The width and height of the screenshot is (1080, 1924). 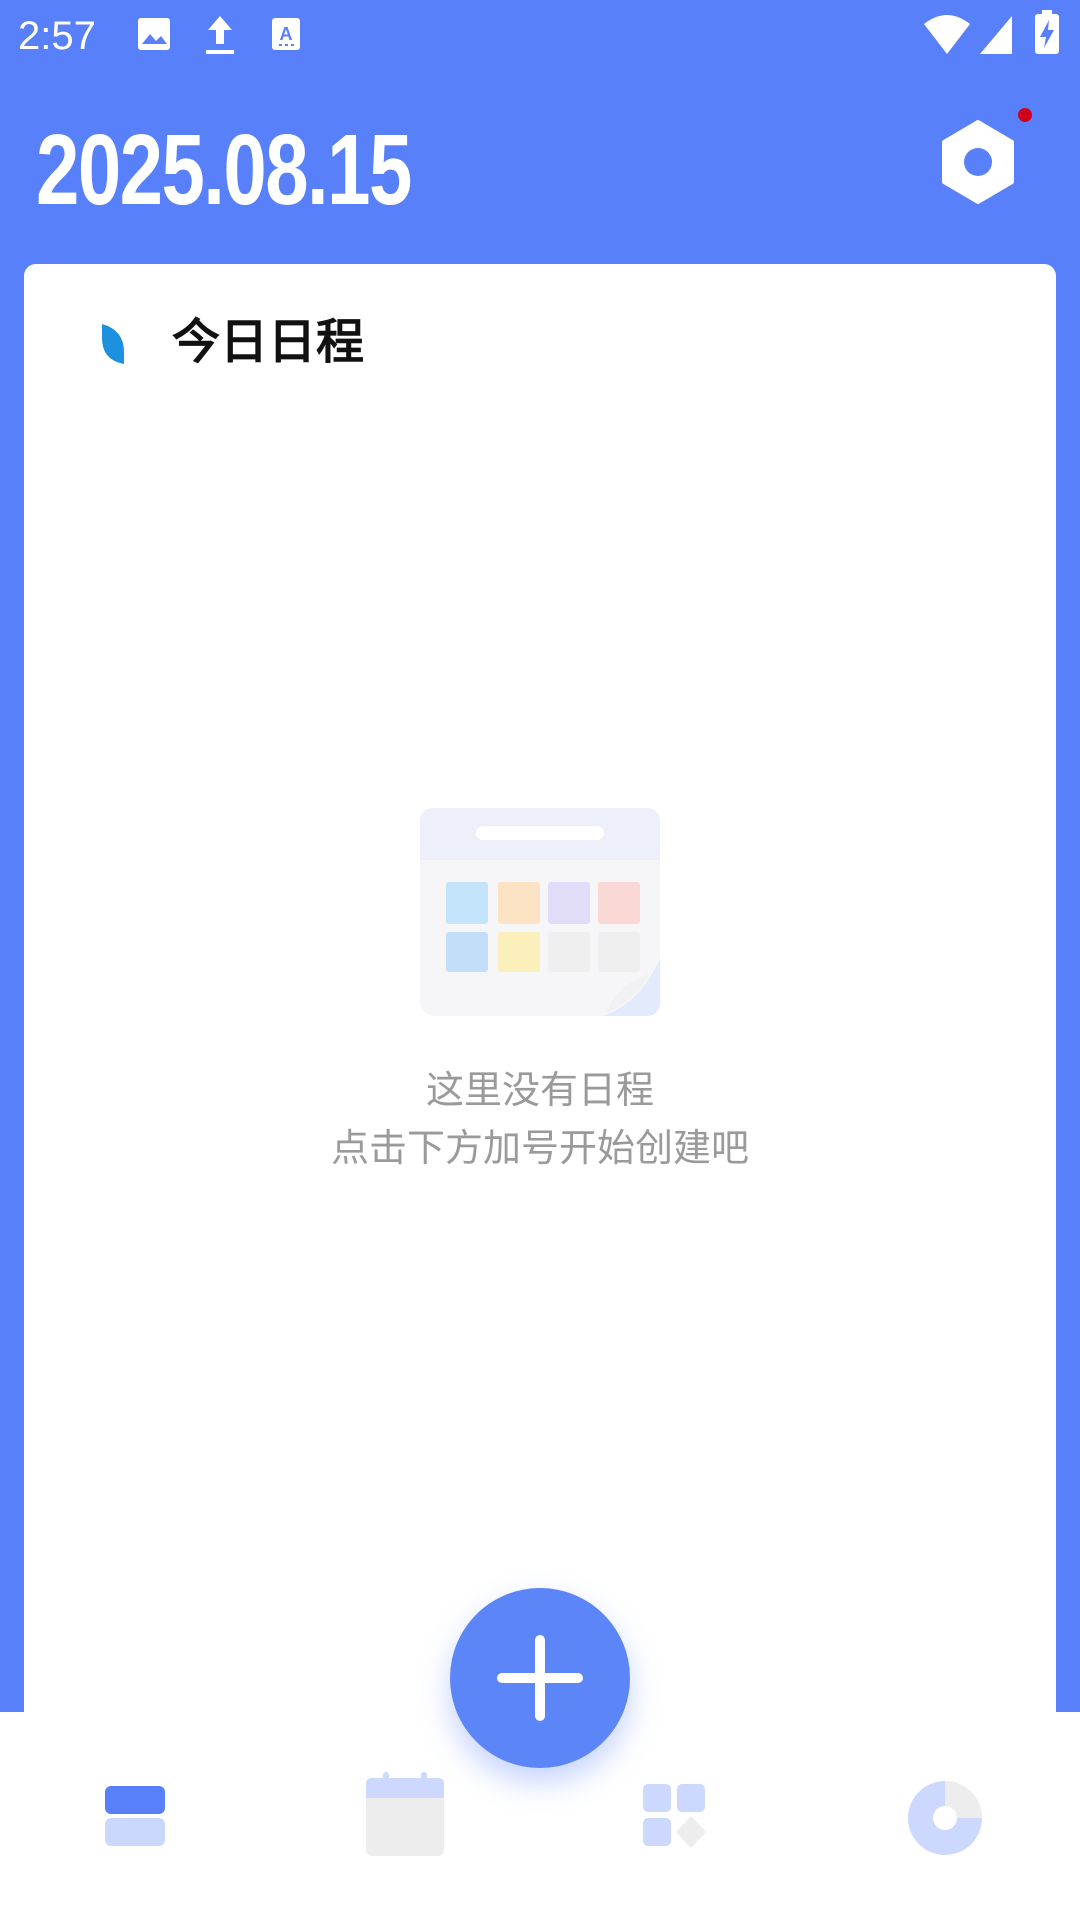 I want to click on settings-button, so click(x=978, y=162).